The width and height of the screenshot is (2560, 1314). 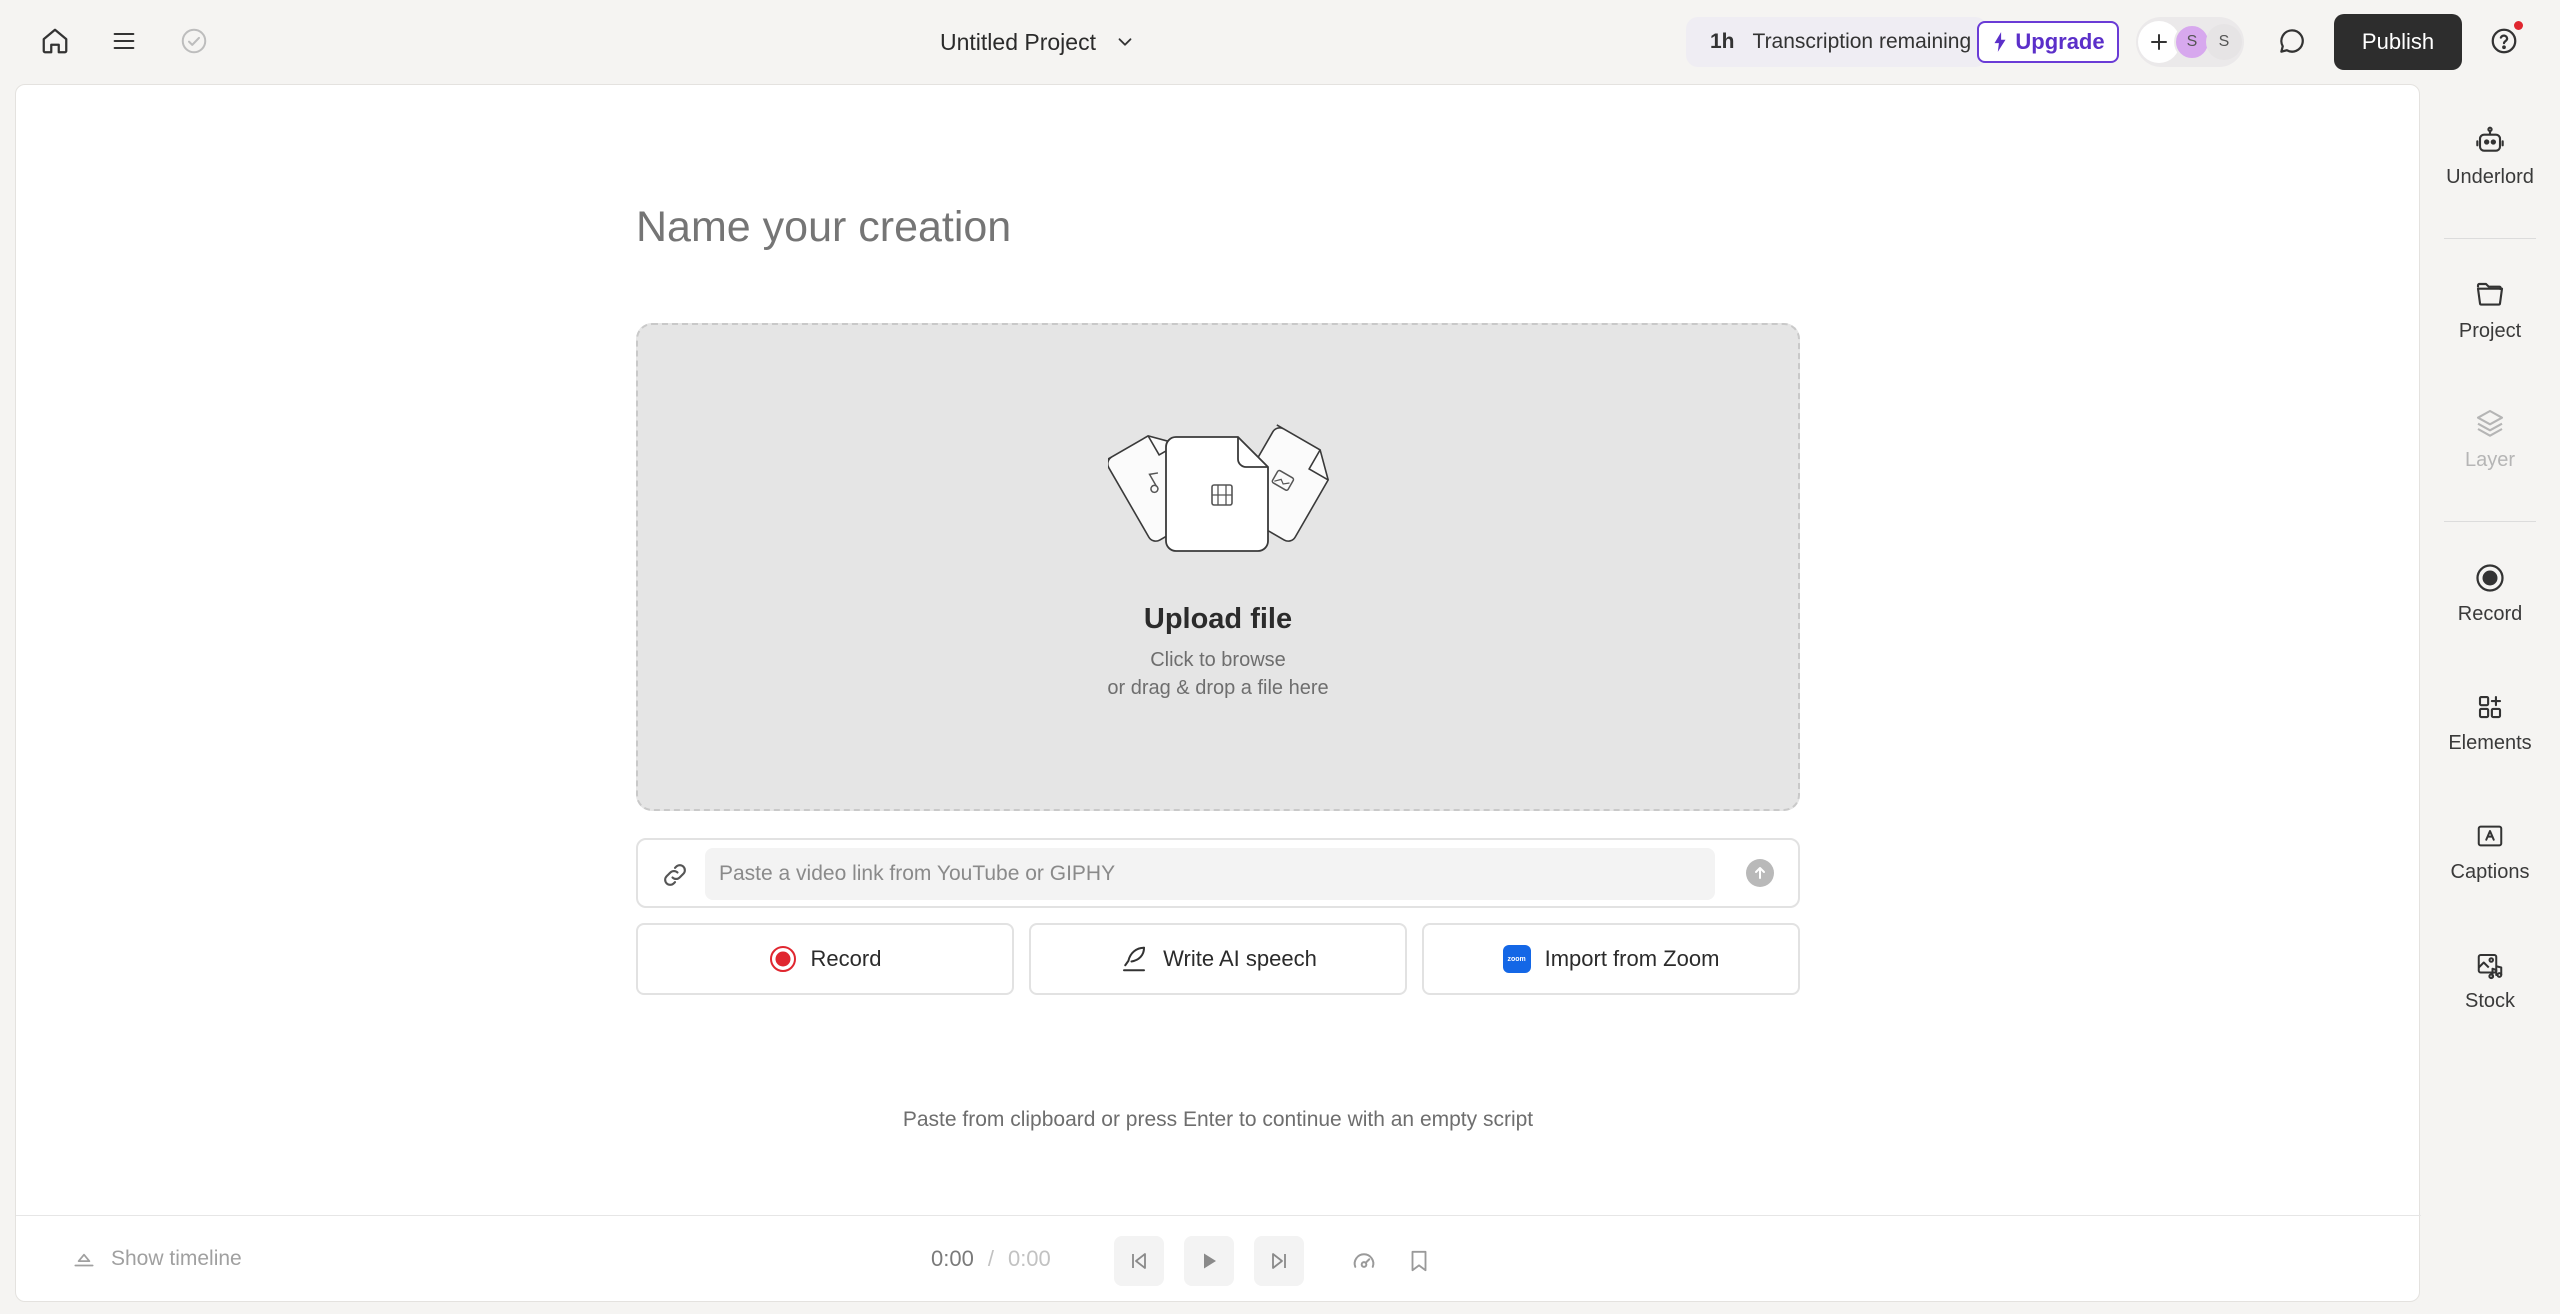 I want to click on menu-icon, so click(x=124, y=41).